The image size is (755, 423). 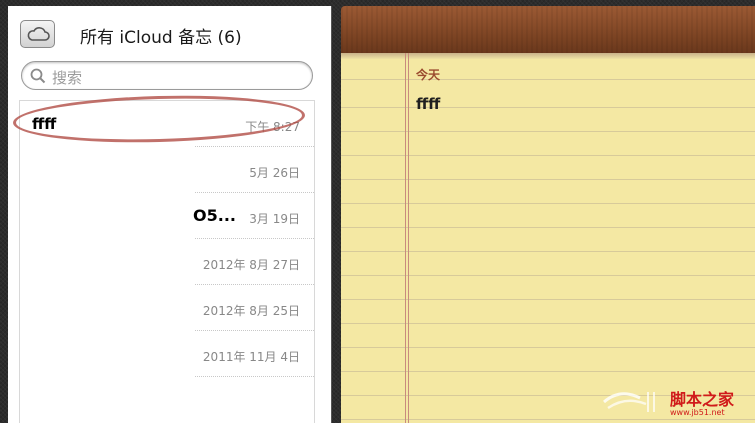 I want to click on notepad-margin-line, so click(x=407, y=238).